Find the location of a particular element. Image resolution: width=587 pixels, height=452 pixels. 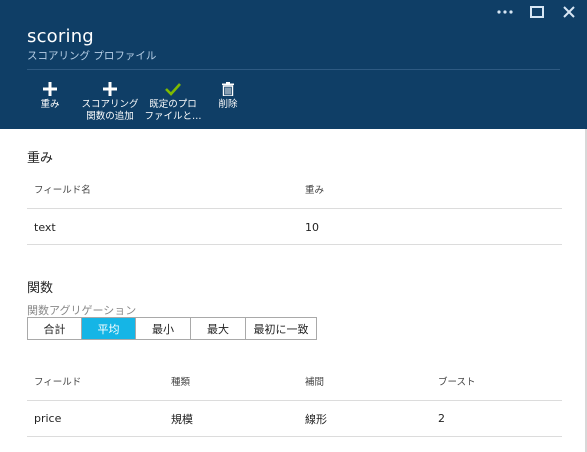

header-divider is located at coordinates (293, 69).